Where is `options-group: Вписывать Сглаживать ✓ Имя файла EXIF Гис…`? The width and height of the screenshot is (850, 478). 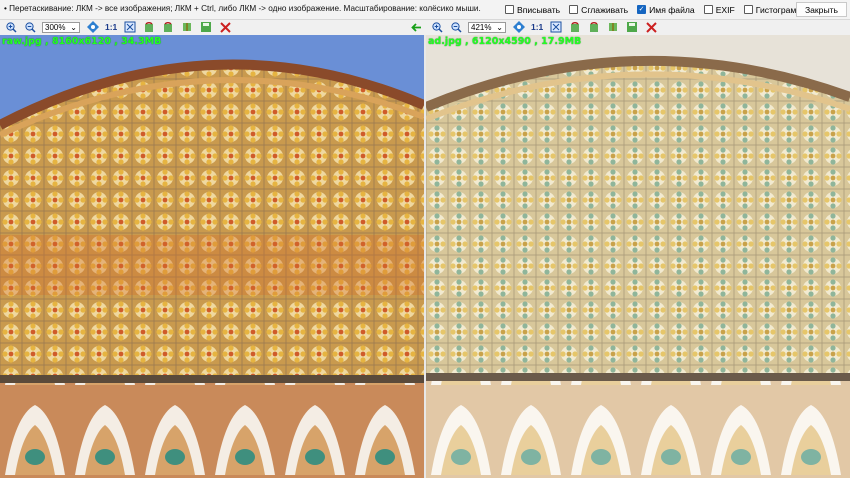
options-group: Вписывать Сглаживать ✓ Имя файла EXIF Гис… is located at coordinates (673, 9).